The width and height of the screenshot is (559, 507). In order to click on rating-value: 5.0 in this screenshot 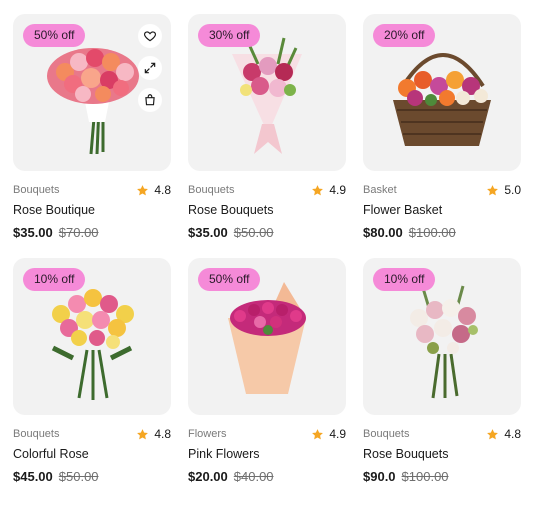, I will do `click(512, 190)`.